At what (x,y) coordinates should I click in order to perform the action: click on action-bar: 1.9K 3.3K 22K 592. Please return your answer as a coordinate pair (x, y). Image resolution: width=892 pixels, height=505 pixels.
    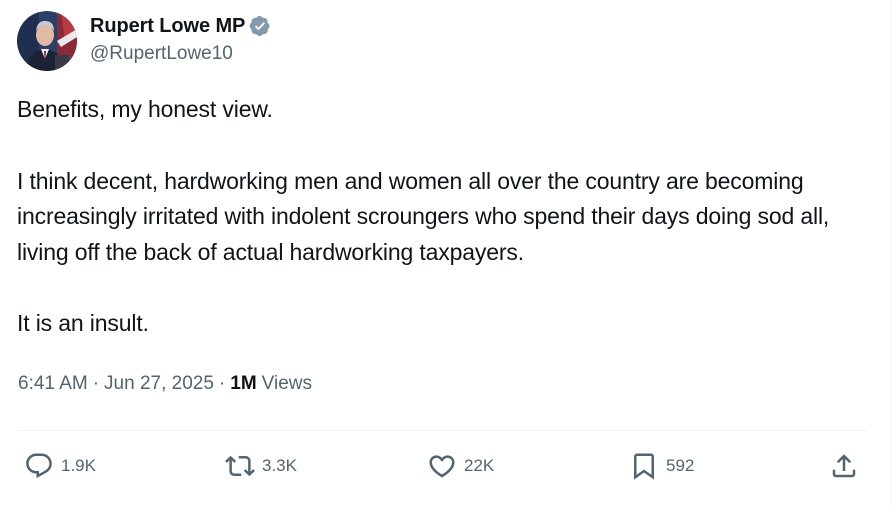
    Looking at the image, I should click on (446, 466).